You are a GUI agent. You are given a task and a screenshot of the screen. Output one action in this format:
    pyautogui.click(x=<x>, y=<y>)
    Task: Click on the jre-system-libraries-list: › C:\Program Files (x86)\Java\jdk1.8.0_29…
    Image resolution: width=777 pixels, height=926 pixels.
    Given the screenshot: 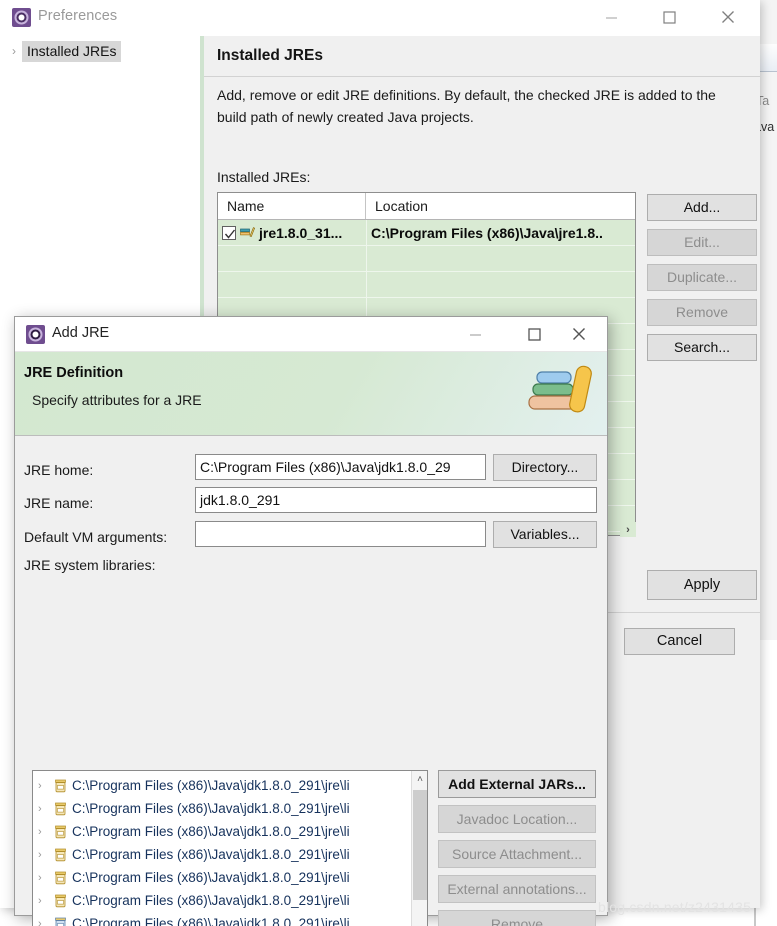 What is the action you would take?
    pyautogui.click(x=230, y=848)
    